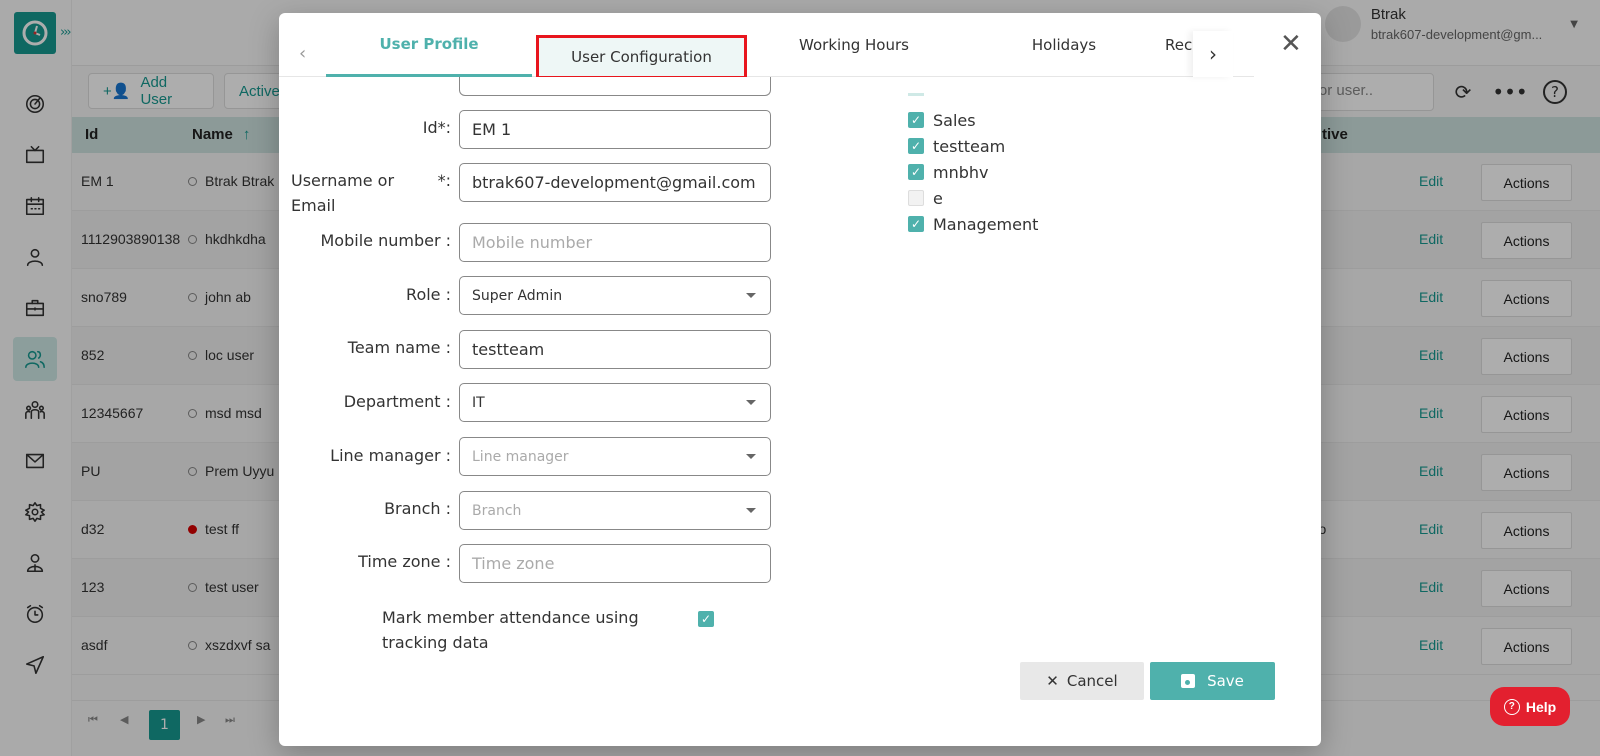 The width and height of the screenshot is (1600, 756). What do you see at coordinates (517, 296) in the screenshot?
I see `role-value: Super Admin` at bounding box center [517, 296].